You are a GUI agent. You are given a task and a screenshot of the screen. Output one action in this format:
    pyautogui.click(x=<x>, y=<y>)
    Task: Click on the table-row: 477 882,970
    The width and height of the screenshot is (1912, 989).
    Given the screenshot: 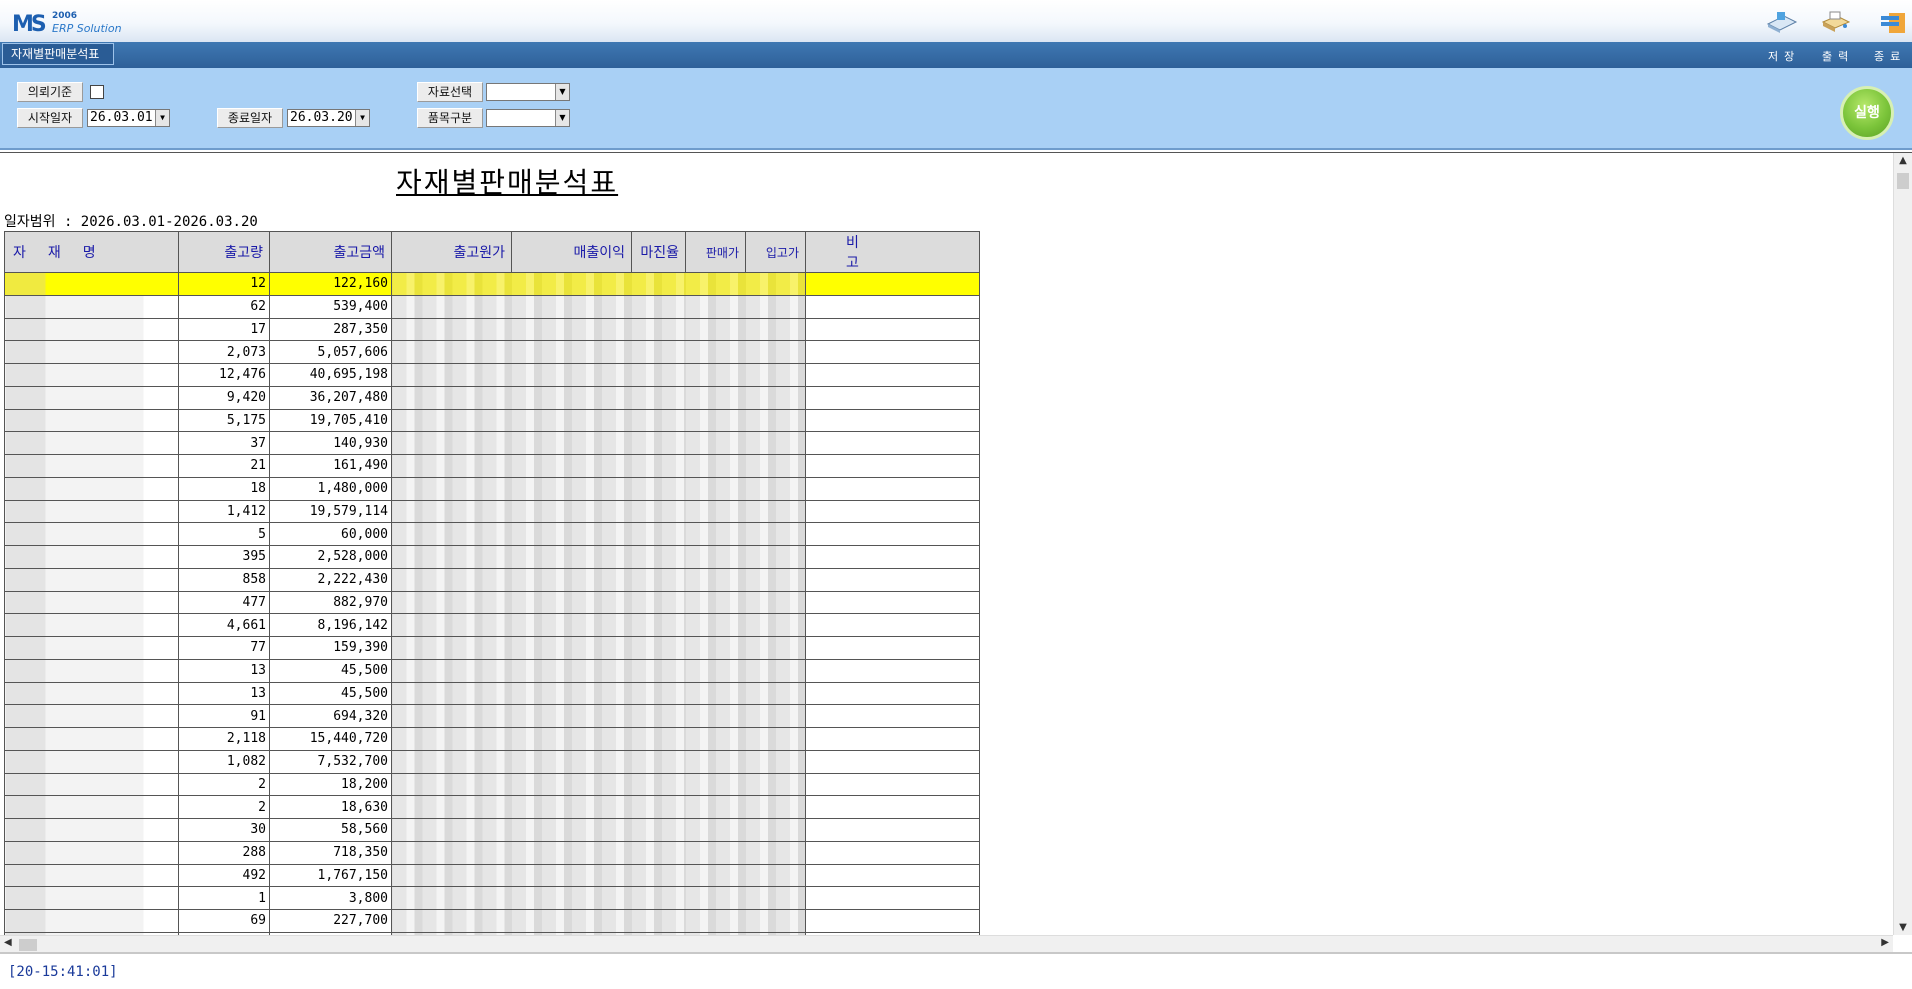 What is the action you would take?
    pyautogui.click(x=492, y=602)
    